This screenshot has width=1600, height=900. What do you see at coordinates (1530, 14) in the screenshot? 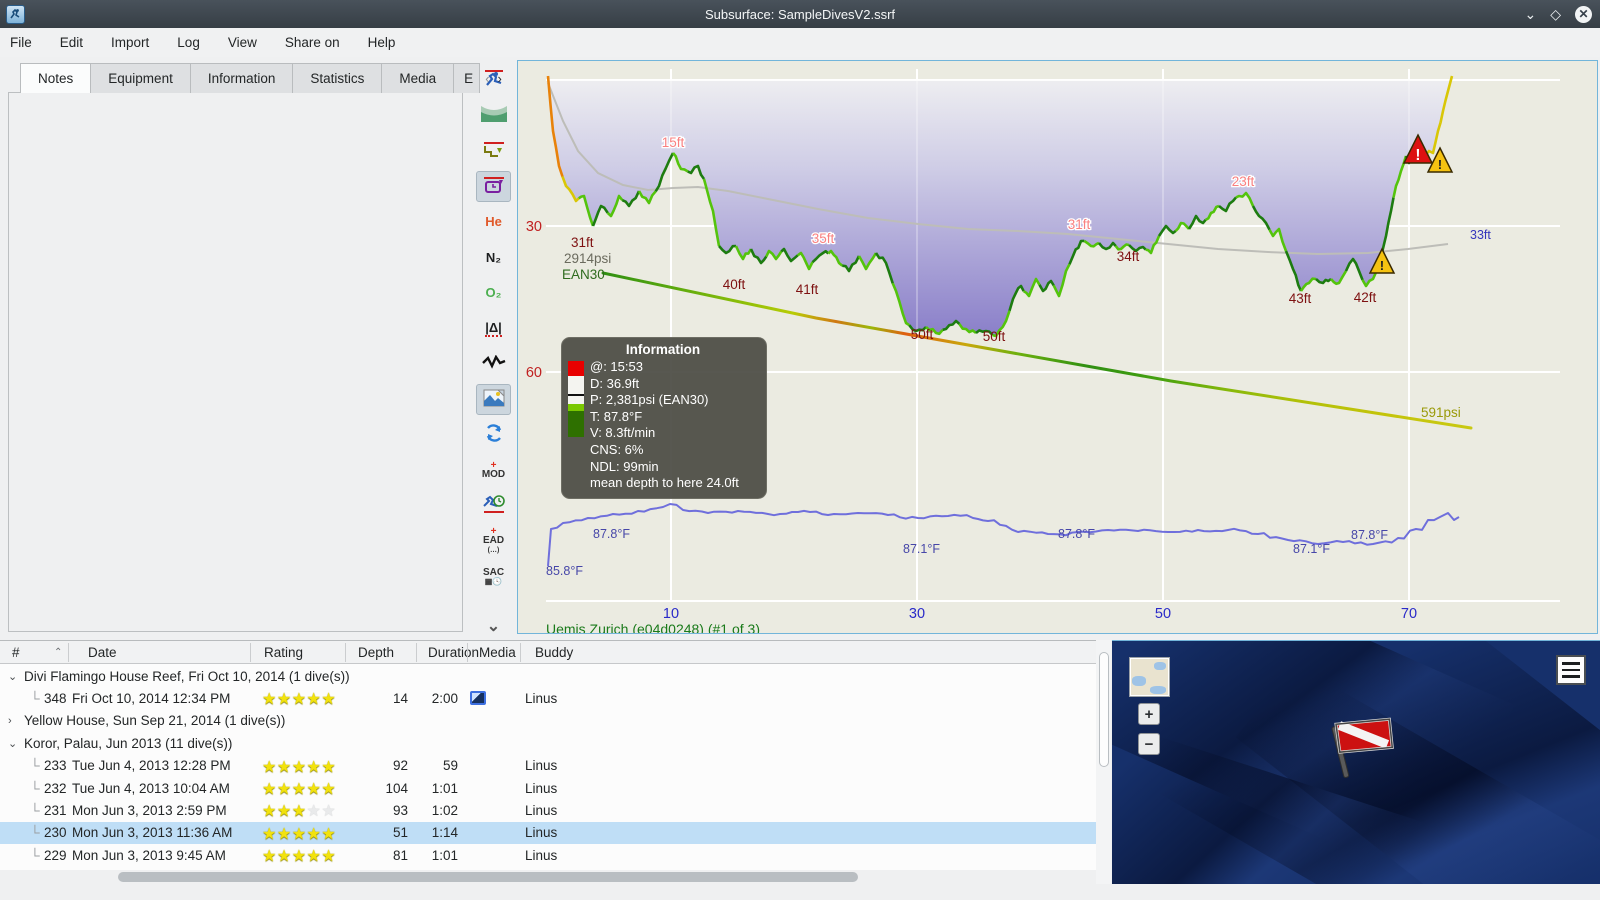
I see `minimize-icon: ⌄` at bounding box center [1530, 14].